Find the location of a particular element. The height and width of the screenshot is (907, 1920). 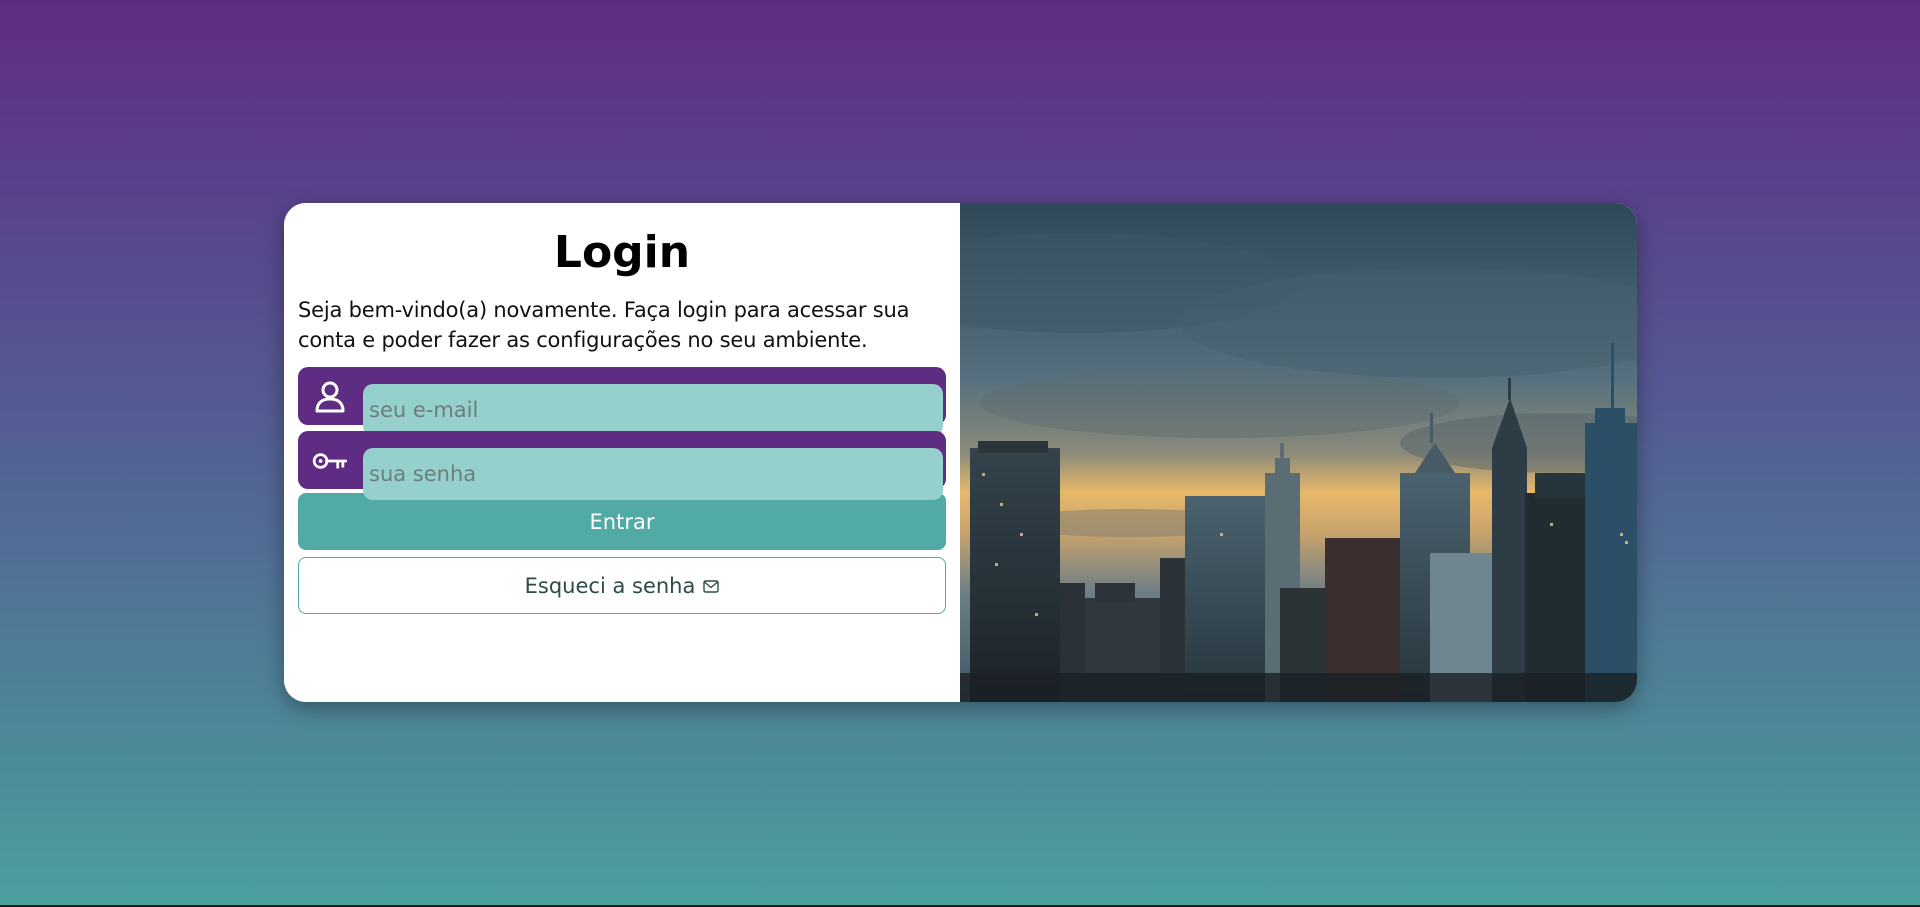

email-field-group is located at coordinates (622, 401).